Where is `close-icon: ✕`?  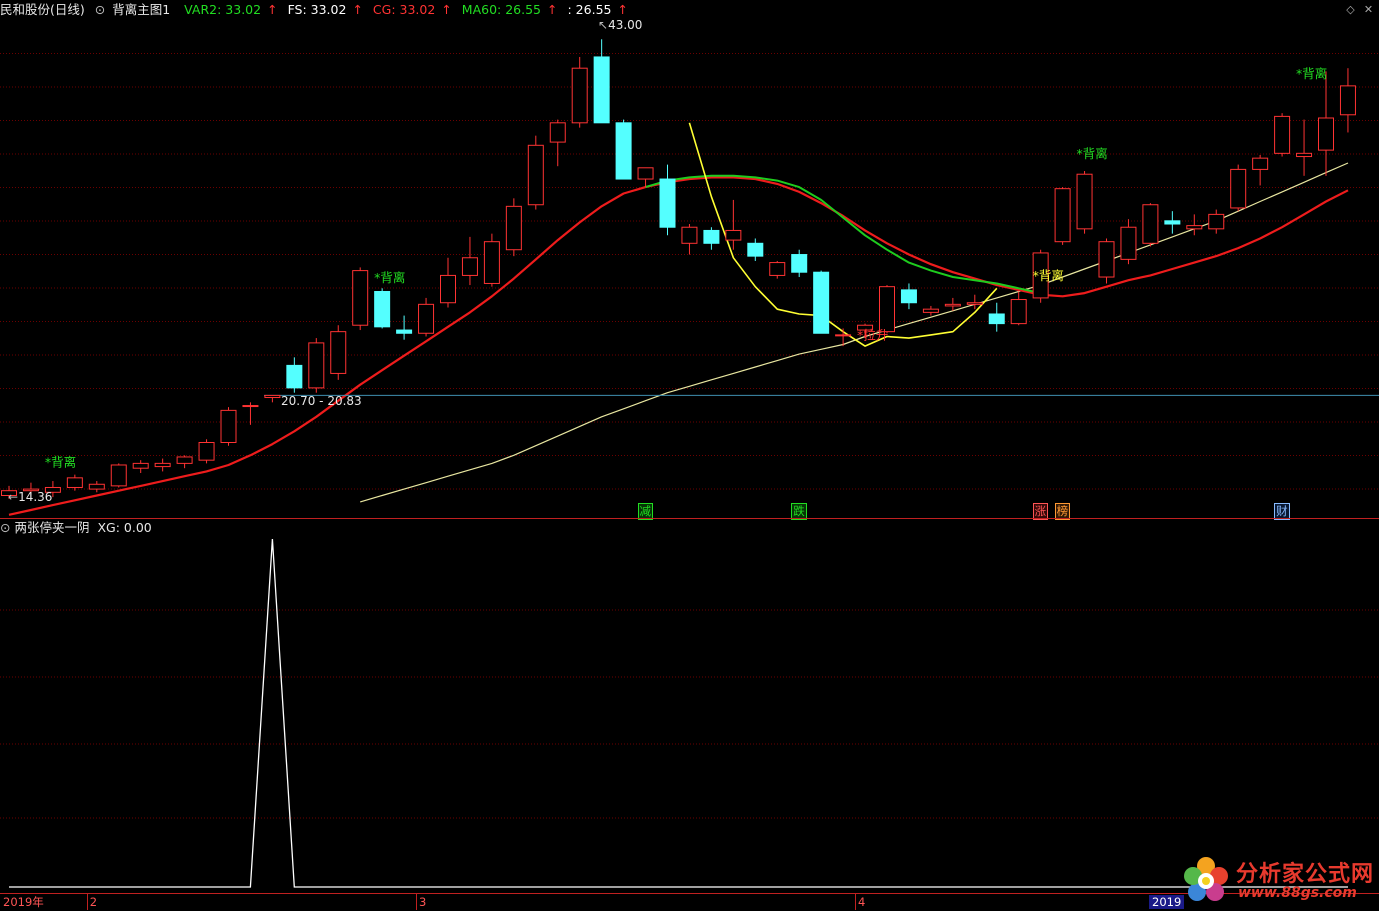 close-icon: ✕ is located at coordinates (1368, 9).